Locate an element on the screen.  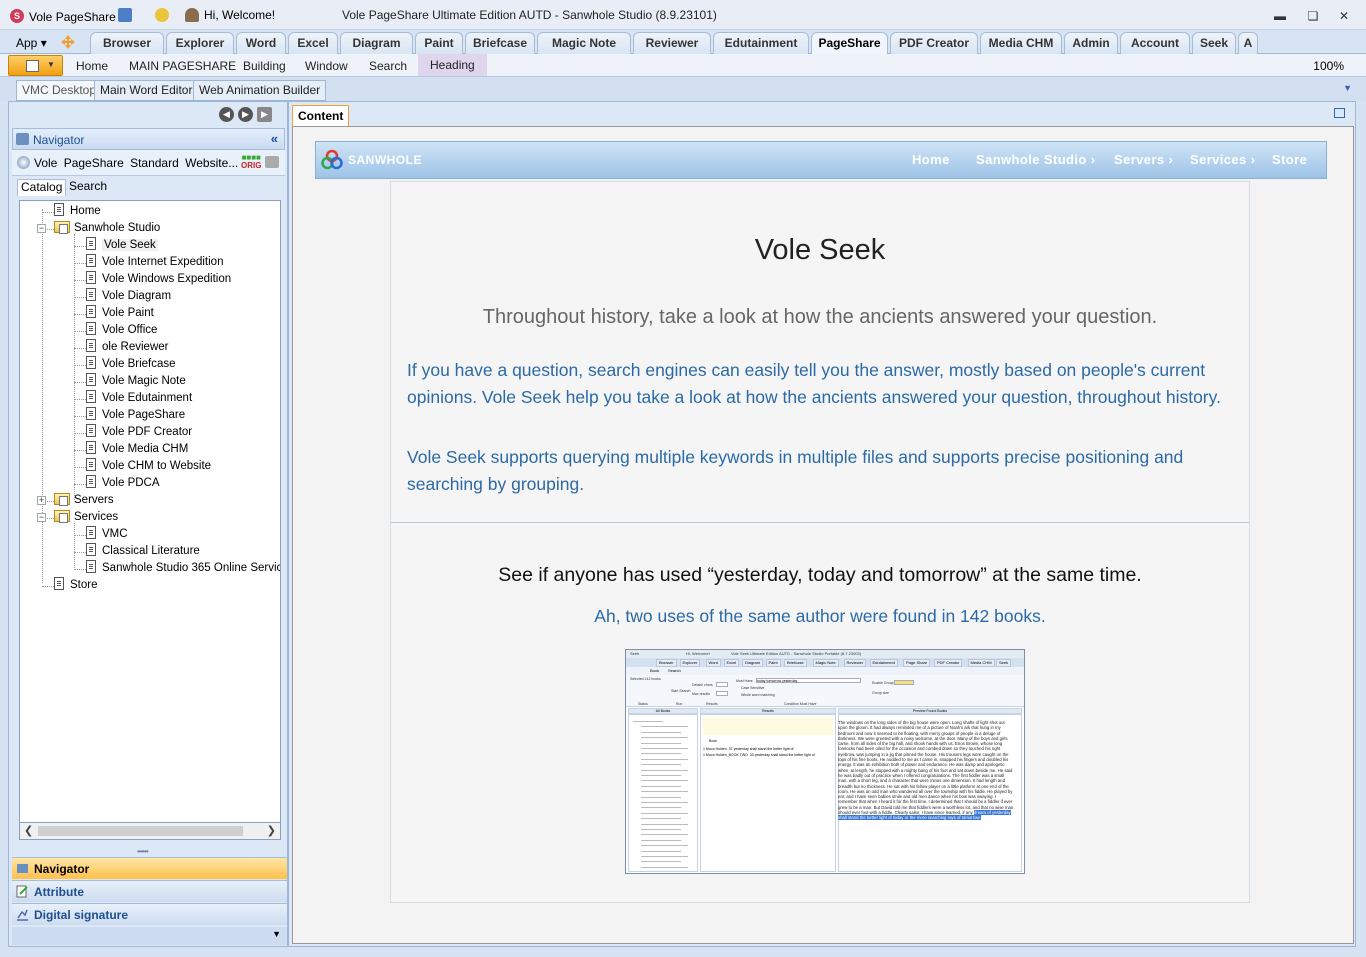
tree-item: Vole Edutainment is located at coordinates (139, 398).